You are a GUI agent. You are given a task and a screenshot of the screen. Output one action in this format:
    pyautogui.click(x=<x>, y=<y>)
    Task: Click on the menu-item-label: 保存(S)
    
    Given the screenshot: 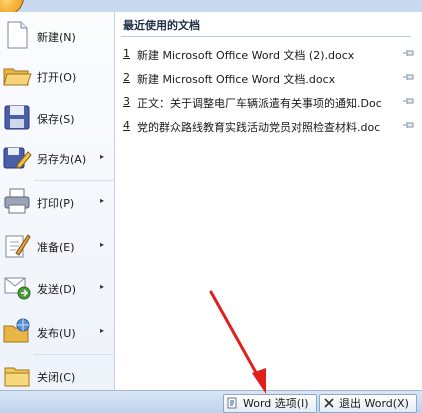 What is the action you would take?
    pyautogui.click(x=56, y=119)
    